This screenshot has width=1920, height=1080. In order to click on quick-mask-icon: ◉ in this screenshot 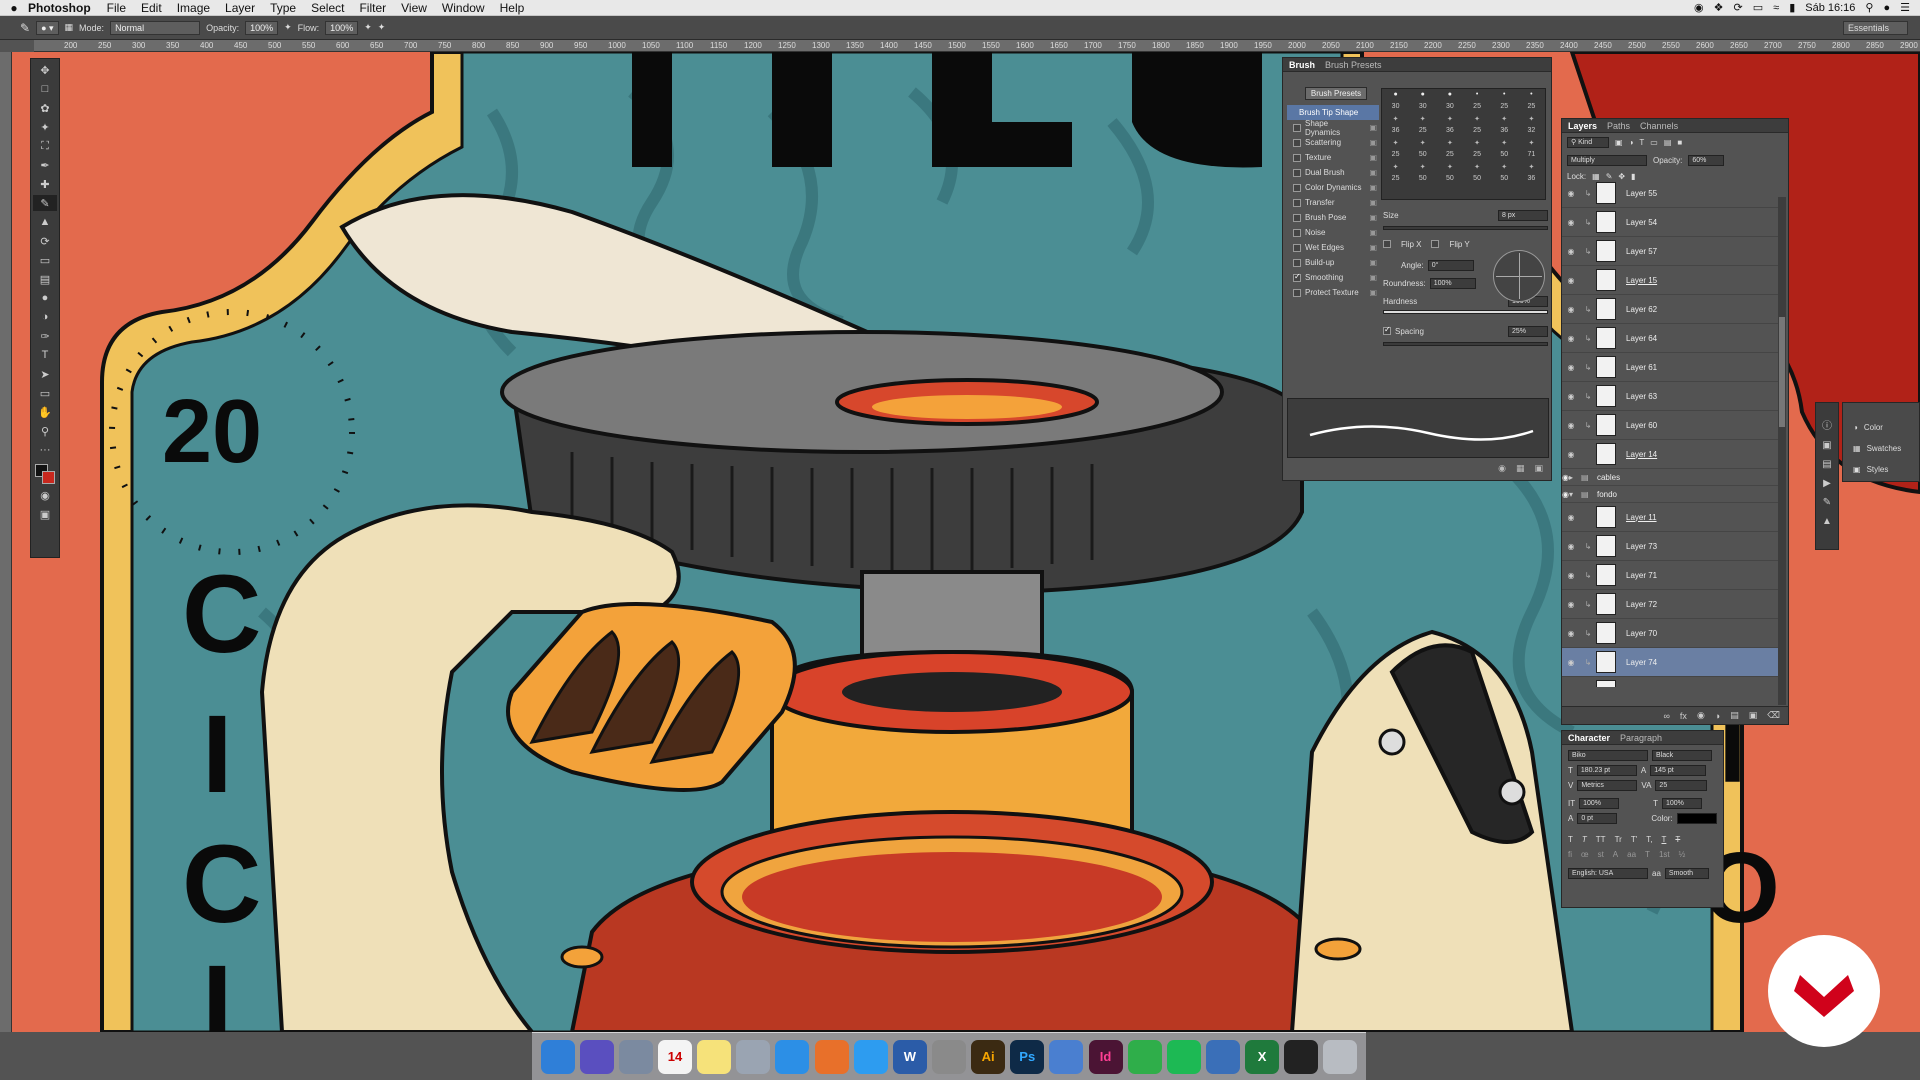, I will do `click(45, 495)`.